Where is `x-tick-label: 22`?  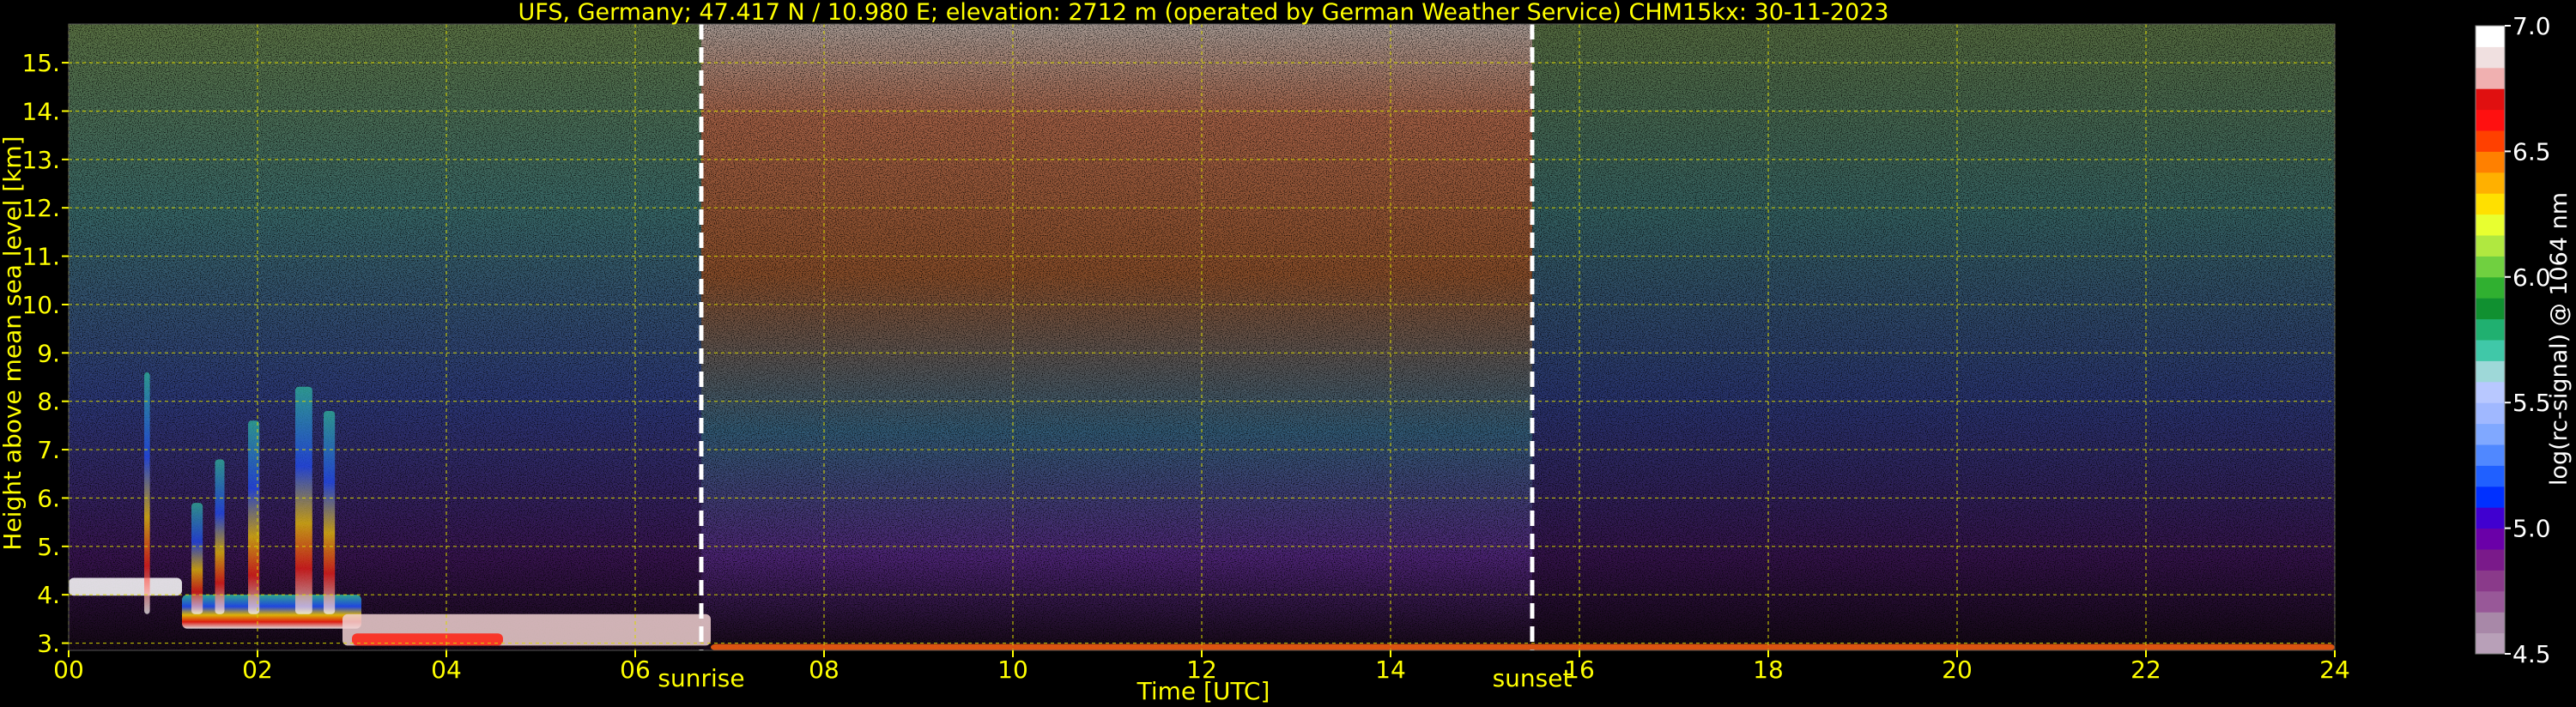 x-tick-label: 22 is located at coordinates (2146, 670).